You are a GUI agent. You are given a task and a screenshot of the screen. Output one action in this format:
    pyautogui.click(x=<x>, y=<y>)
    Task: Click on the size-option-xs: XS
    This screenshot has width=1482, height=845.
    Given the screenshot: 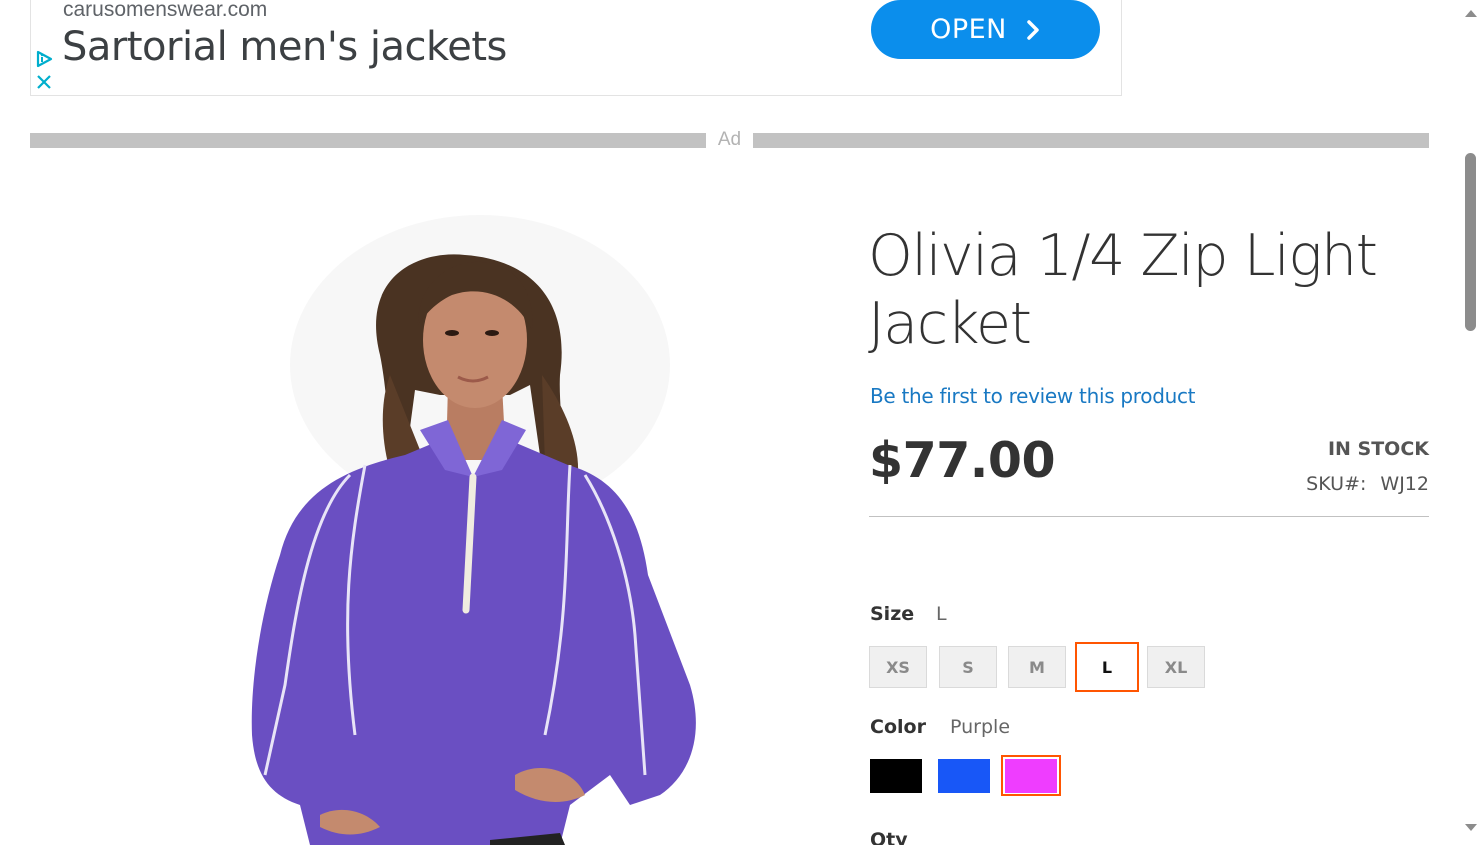 What is the action you would take?
    pyautogui.click(x=898, y=667)
    